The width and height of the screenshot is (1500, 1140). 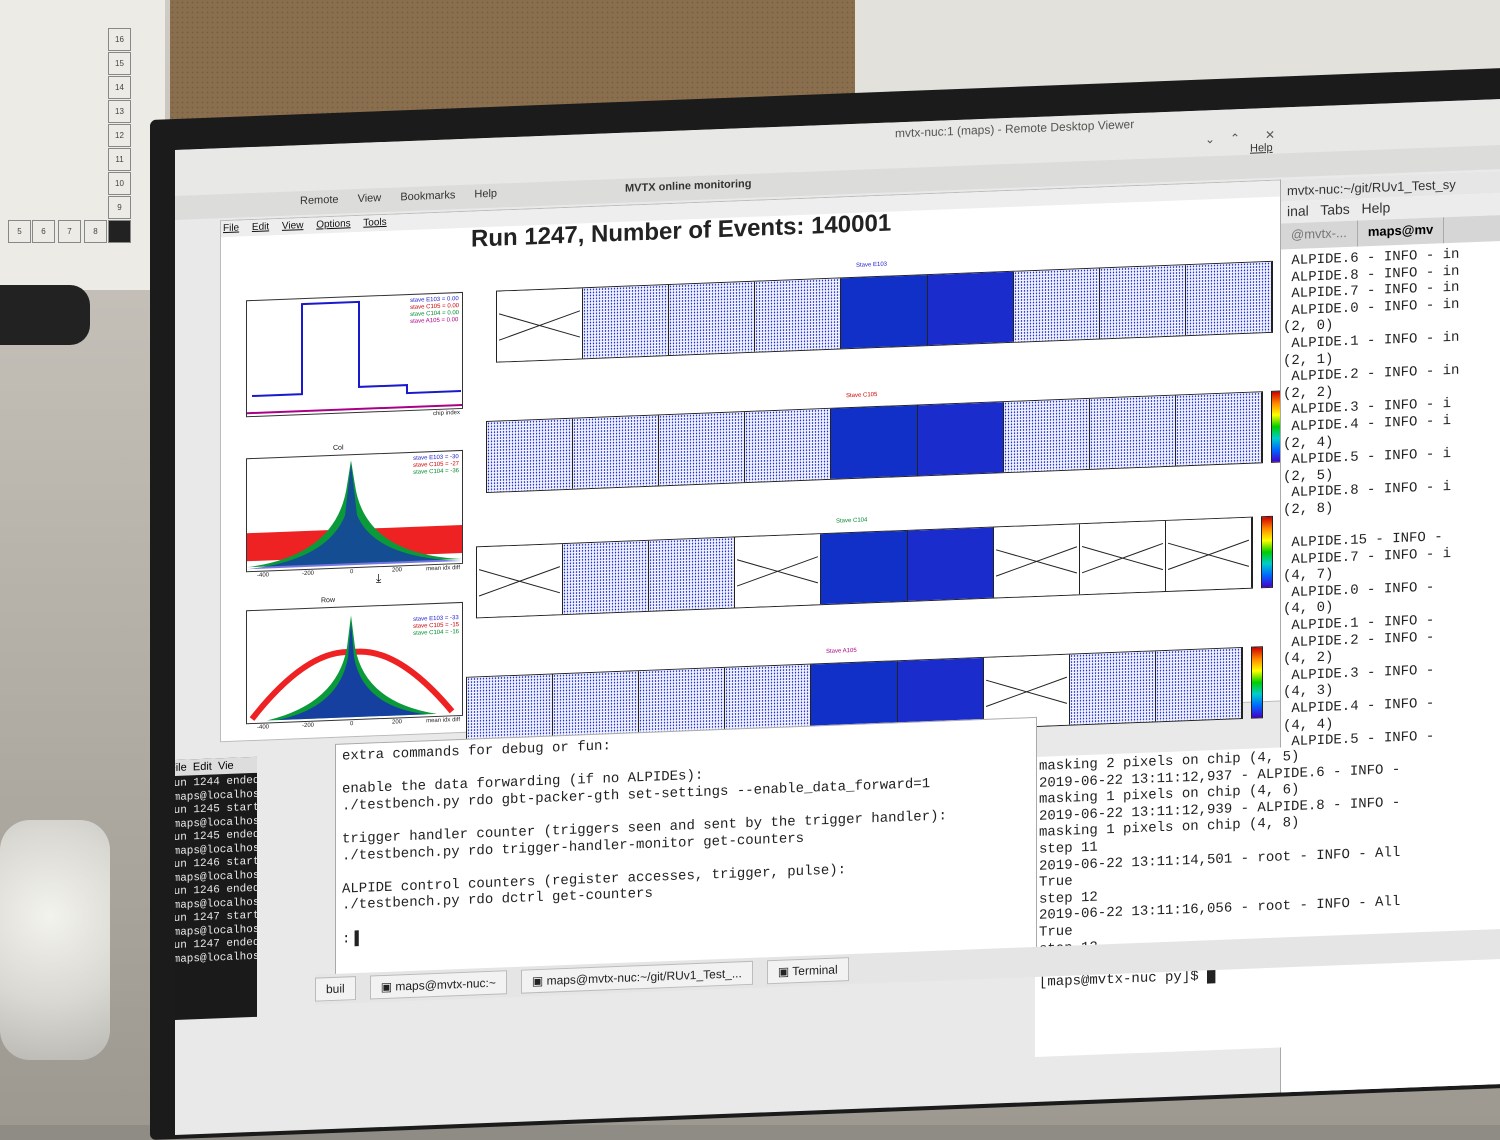 What do you see at coordinates (1235, 138) in the screenshot?
I see `maximize-icon: ⌃` at bounding box center [1235, 138].